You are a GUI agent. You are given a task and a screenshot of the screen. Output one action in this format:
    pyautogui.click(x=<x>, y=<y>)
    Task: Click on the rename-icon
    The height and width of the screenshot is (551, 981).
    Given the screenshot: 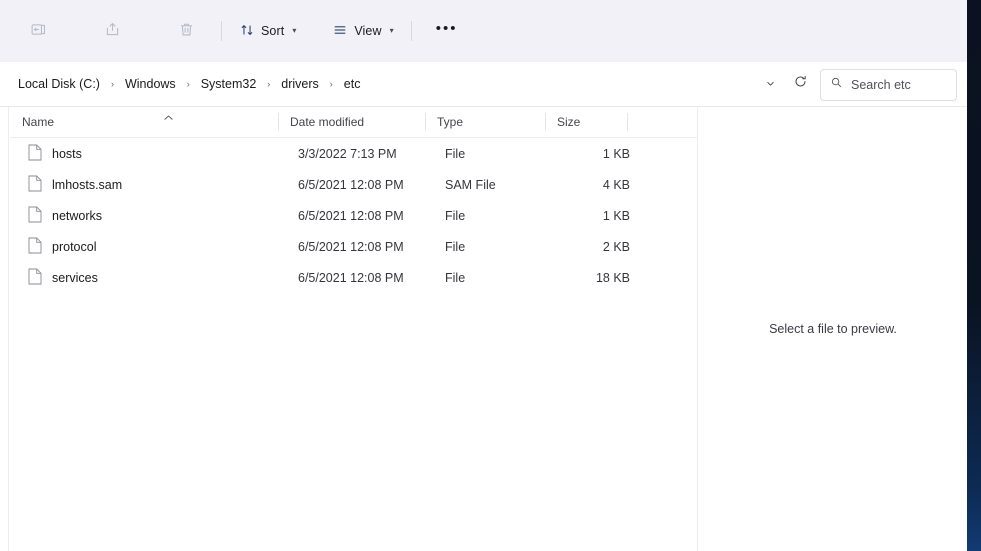 What is the action you would take?
    pyautogui.click(x=38, y=31)
    